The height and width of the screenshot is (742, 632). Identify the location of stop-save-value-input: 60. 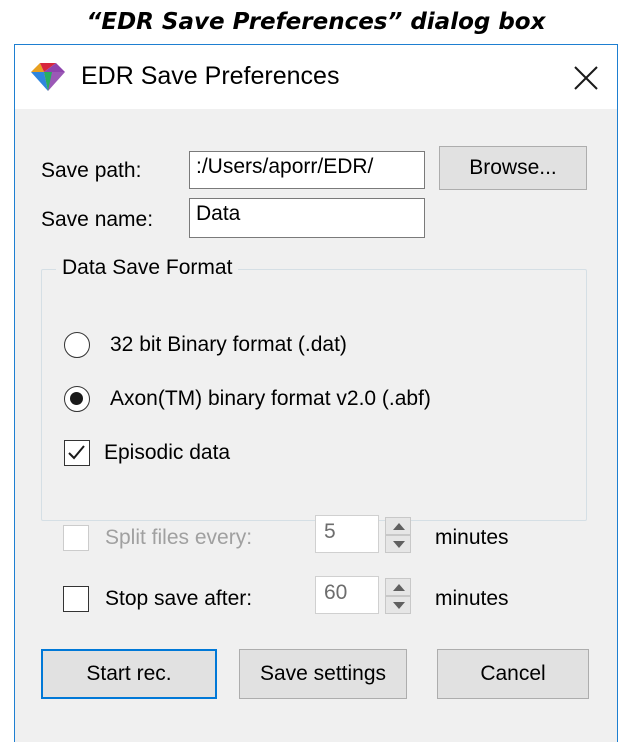
(347, 595).